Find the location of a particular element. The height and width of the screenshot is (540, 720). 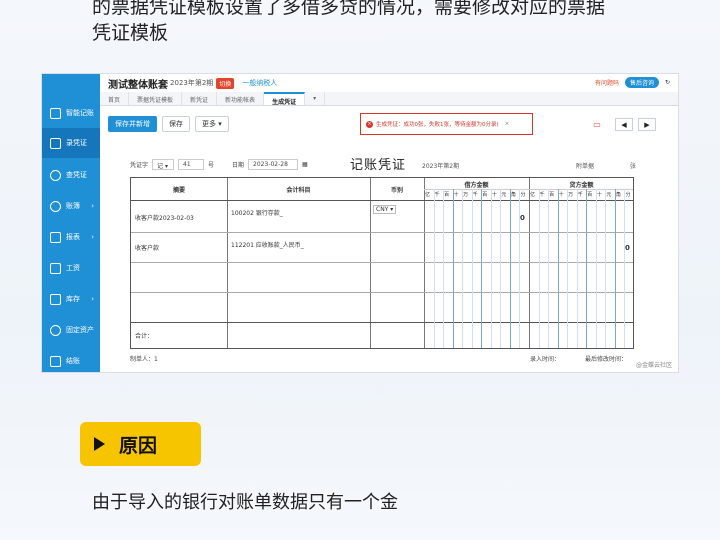

tab-template: 票据凭证模板 is located at coordinates (156, 98).